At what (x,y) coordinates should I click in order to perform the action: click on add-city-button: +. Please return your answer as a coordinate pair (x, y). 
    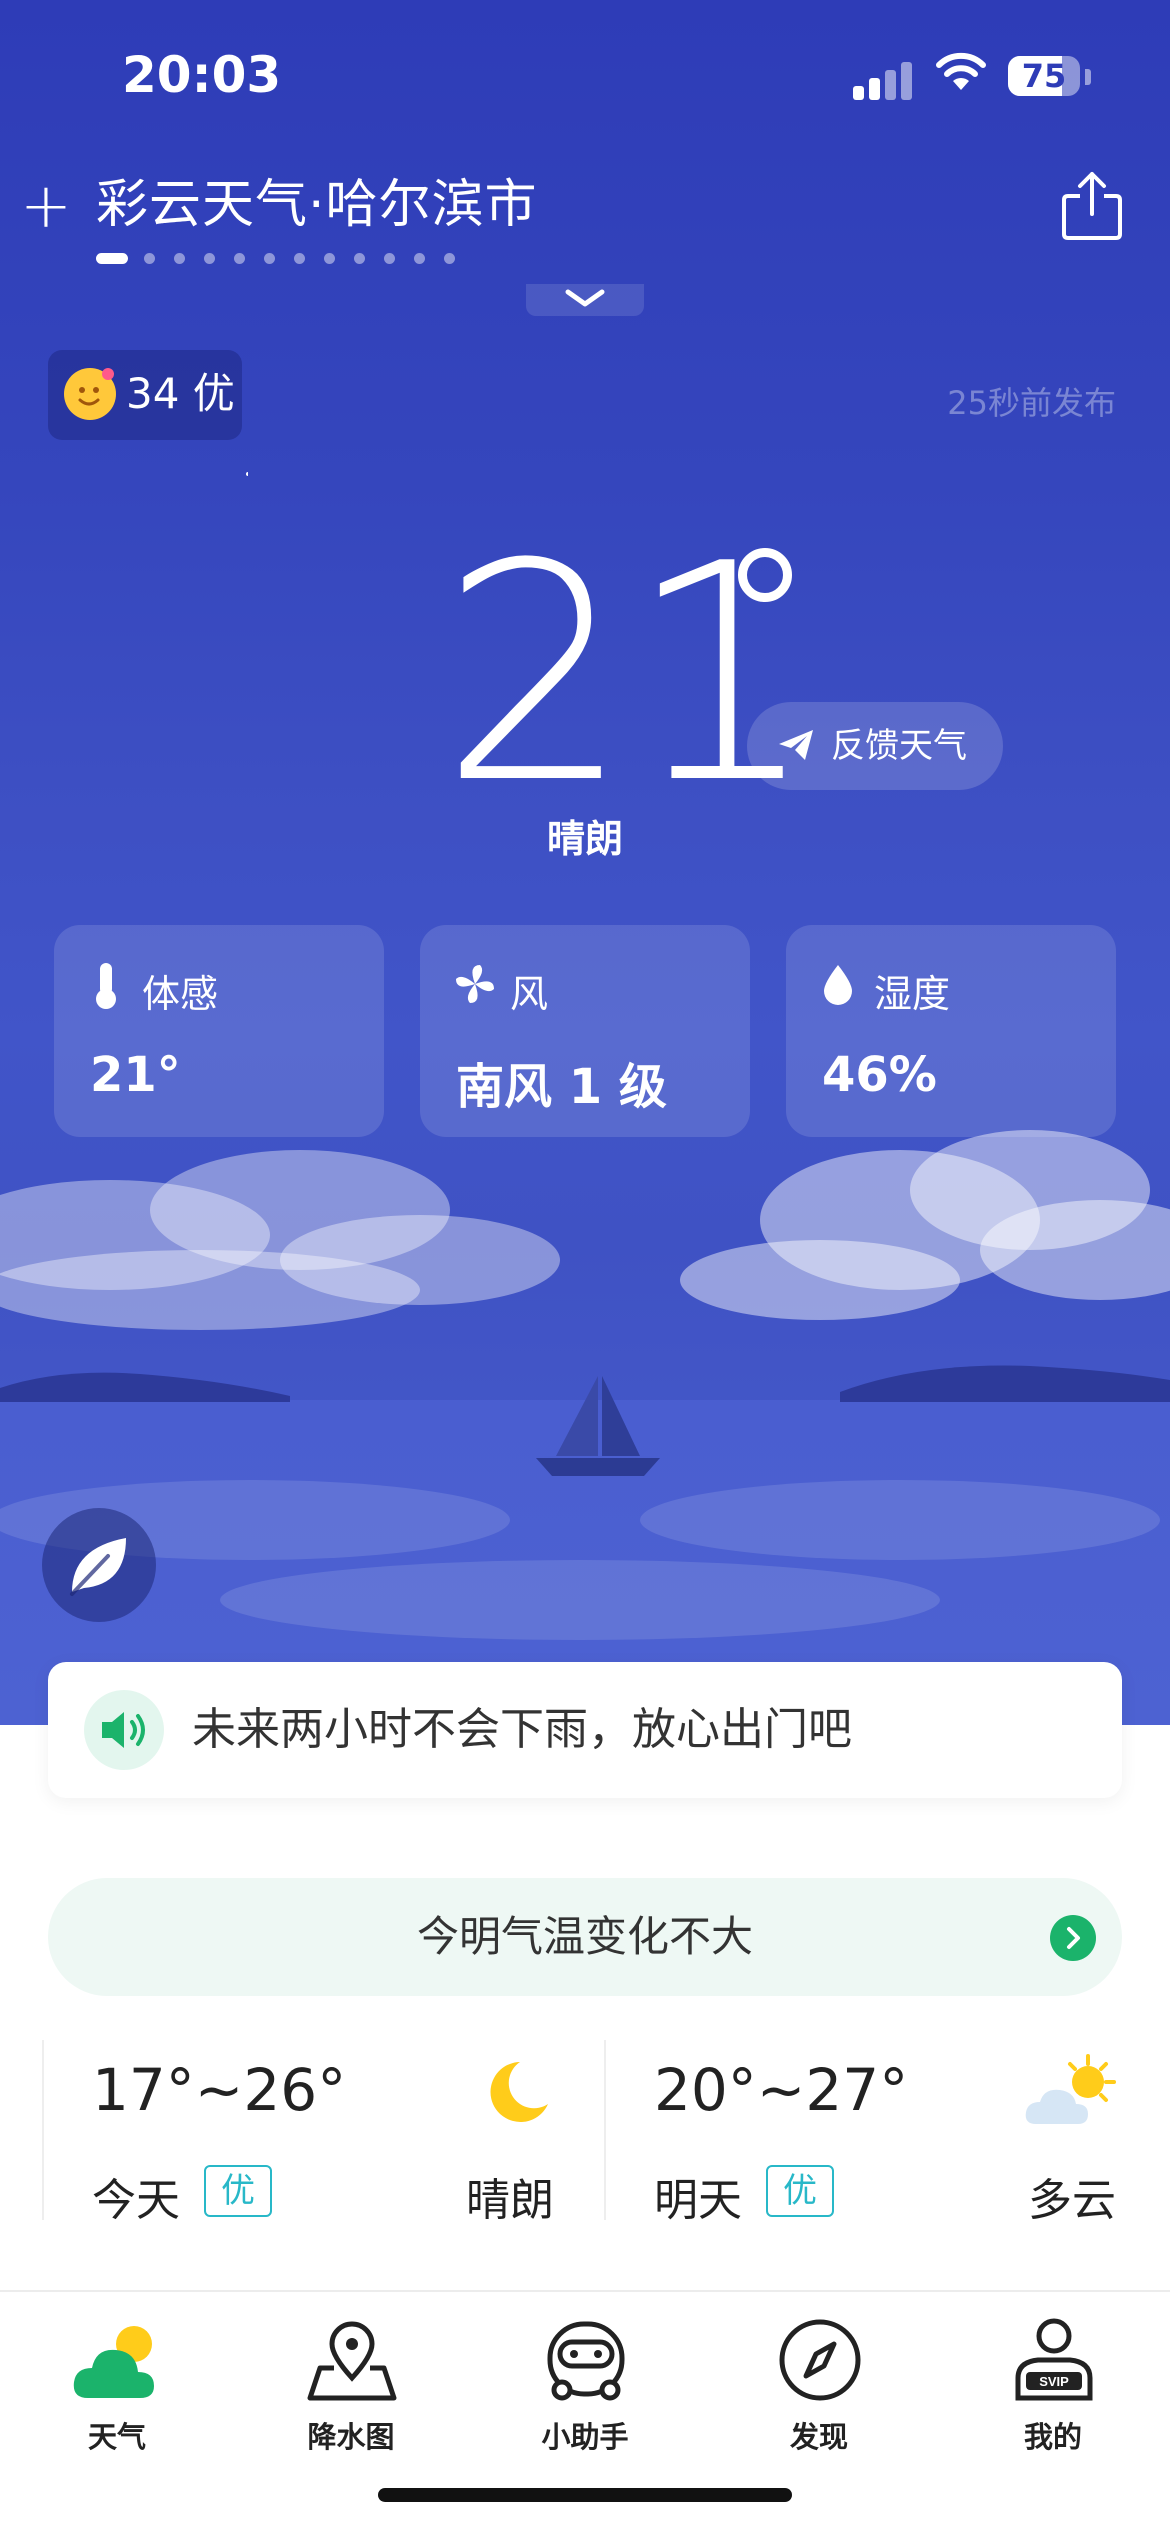
    Looking at the image, I should click on (46, 206).